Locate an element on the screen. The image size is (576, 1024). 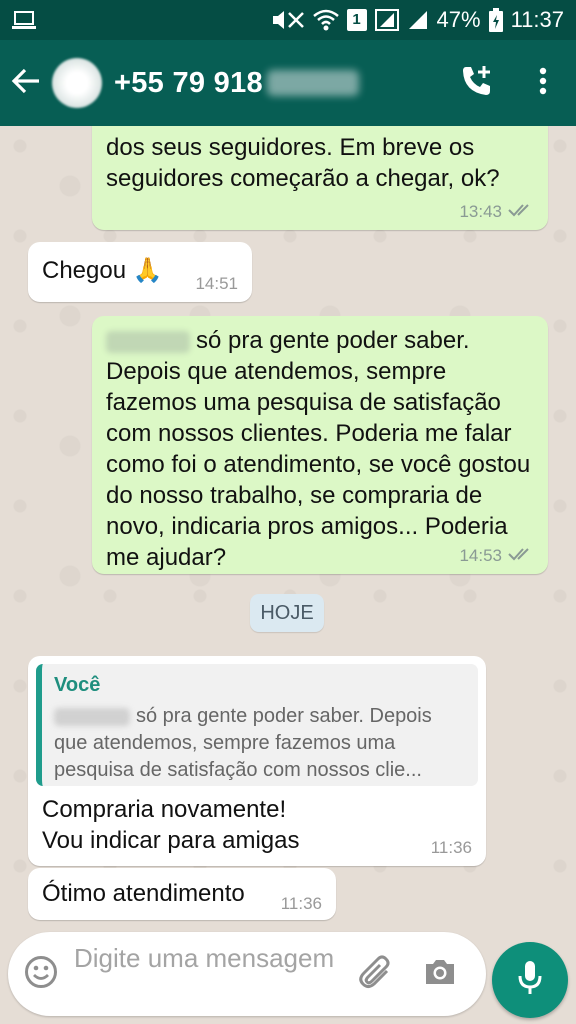
emoji-button is located at coordinates (41, 974).